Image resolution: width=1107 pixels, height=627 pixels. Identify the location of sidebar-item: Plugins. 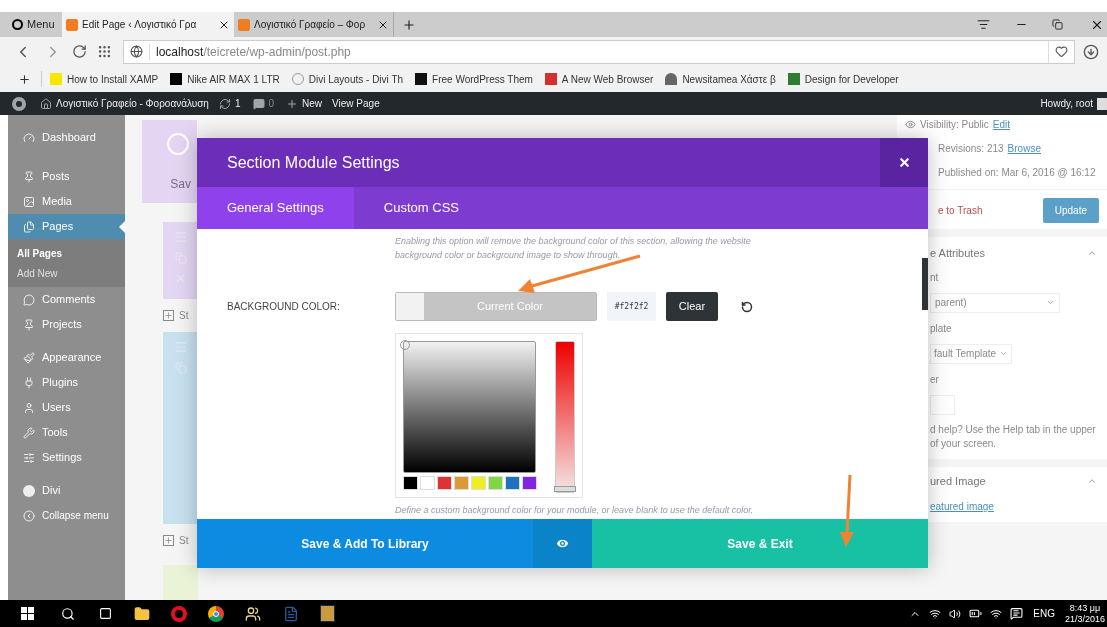
(66, 382).